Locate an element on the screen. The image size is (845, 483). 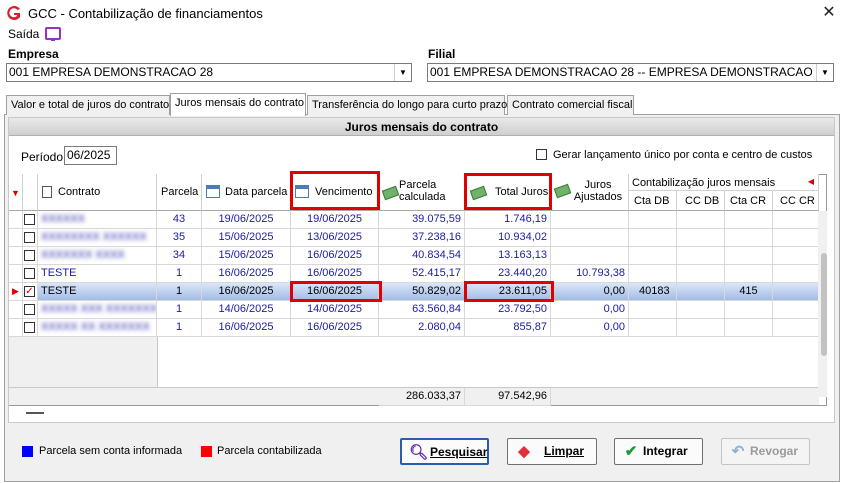
header-cta-db: Cta DB is located at coordinates (653, 201).